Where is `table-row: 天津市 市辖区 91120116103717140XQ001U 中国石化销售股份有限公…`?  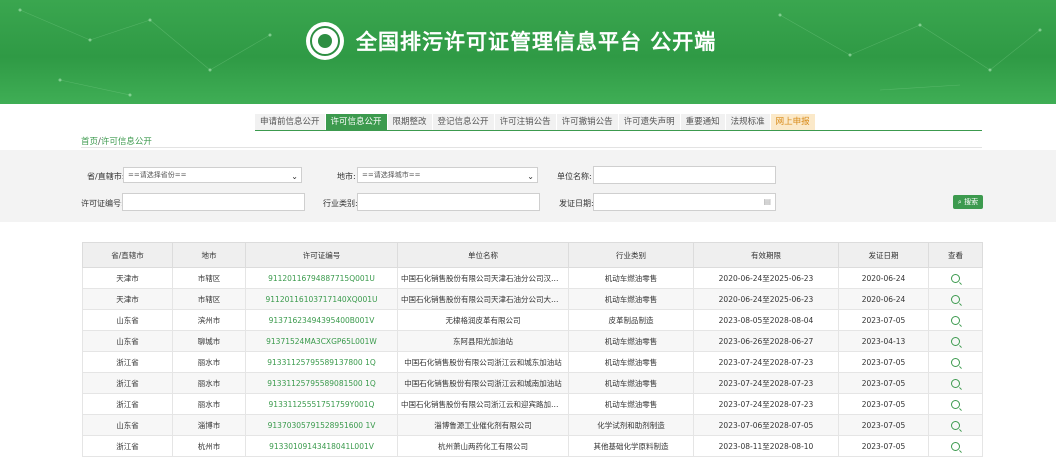
table-row: 天津市 市辖区 91120116103717140XQ001U 中国石化销售股份有限公… is located at coordinates (532, 299).